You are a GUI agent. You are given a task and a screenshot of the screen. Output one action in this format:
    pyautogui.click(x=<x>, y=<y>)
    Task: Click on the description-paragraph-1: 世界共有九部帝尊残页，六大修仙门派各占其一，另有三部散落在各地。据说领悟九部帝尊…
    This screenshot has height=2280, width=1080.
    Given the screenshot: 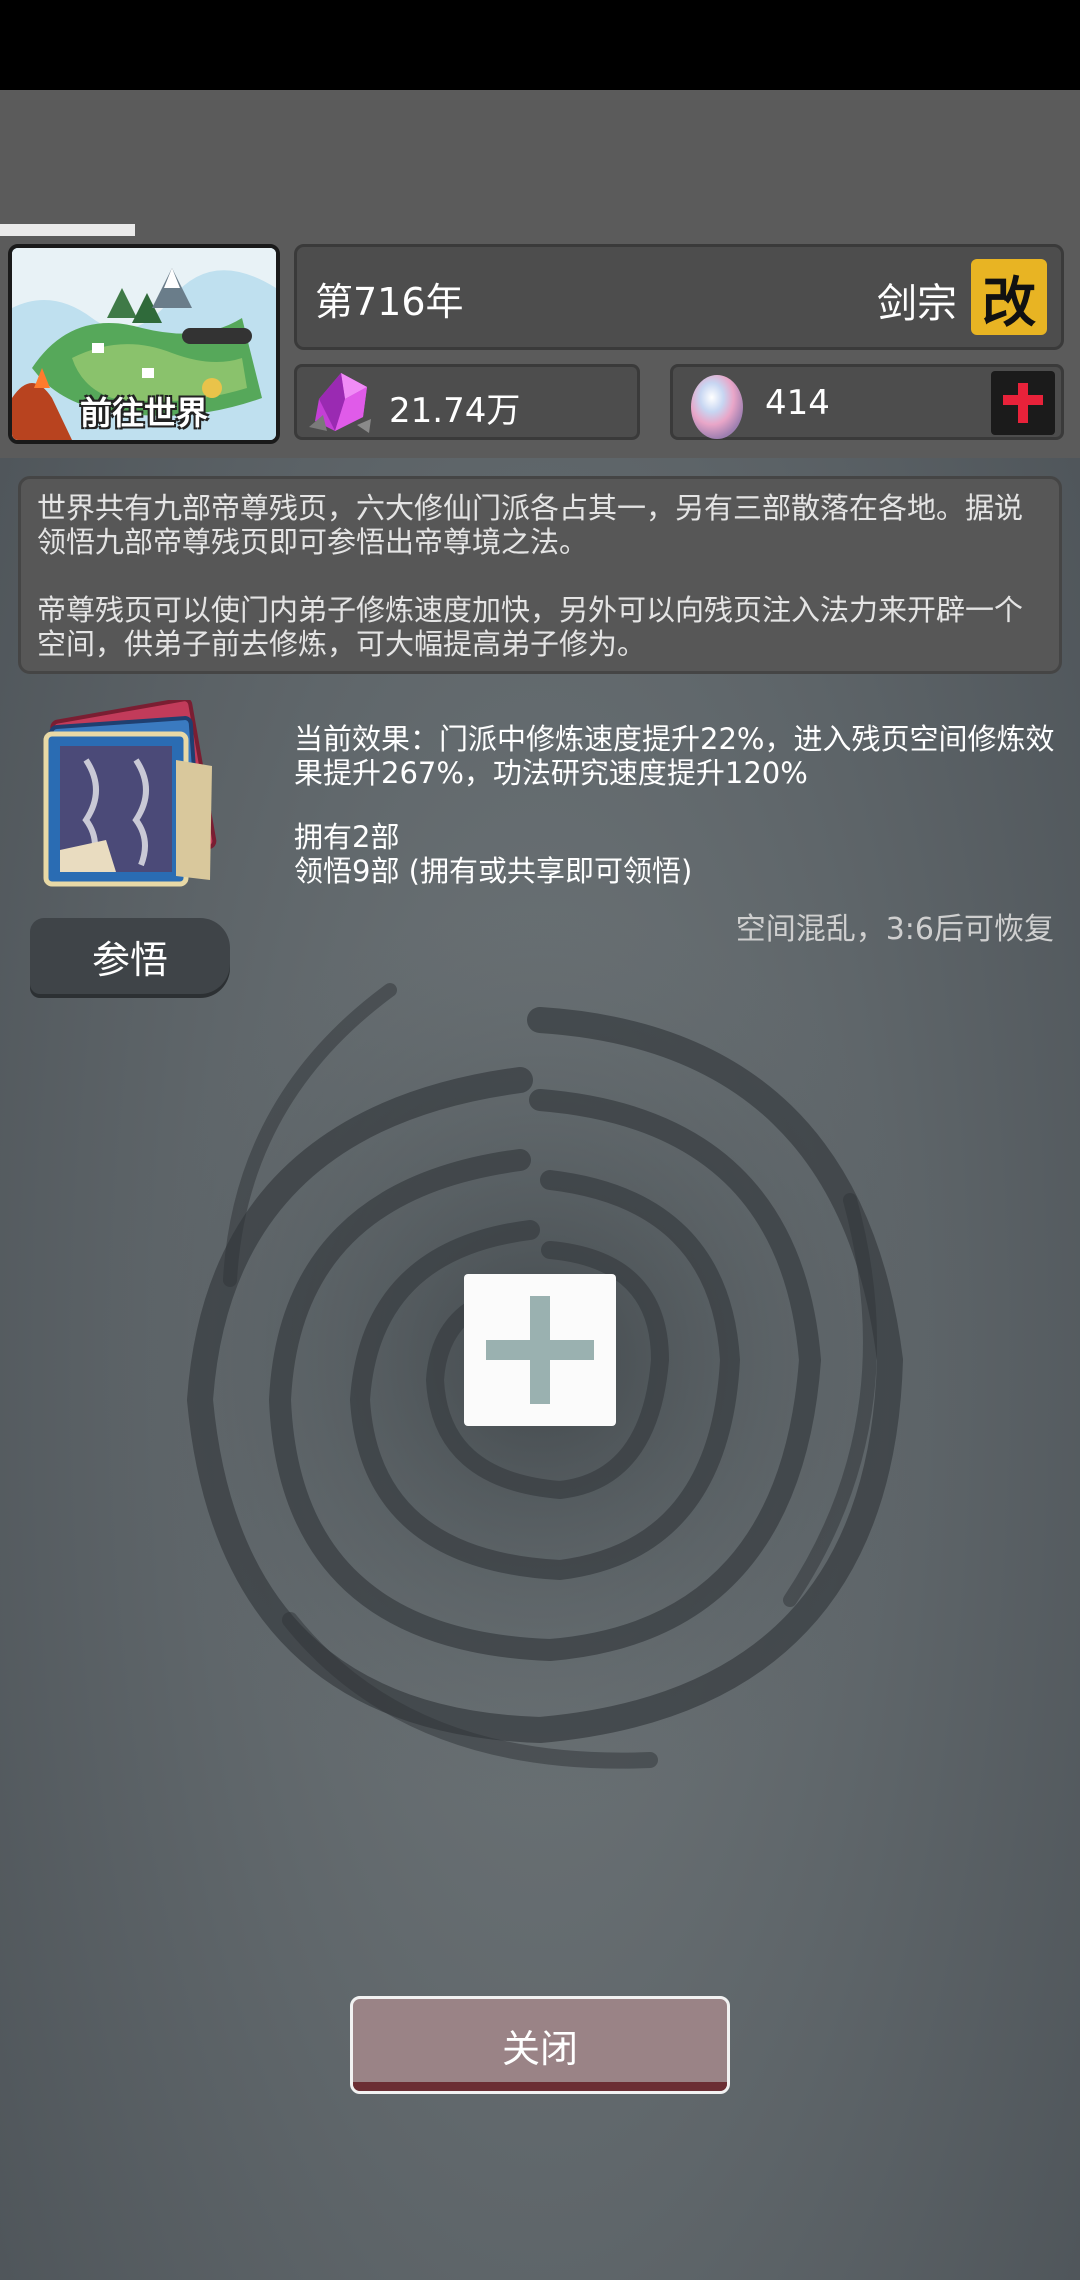 What is the action you would take?
    pyautogui.click(x=530, y=525)
    